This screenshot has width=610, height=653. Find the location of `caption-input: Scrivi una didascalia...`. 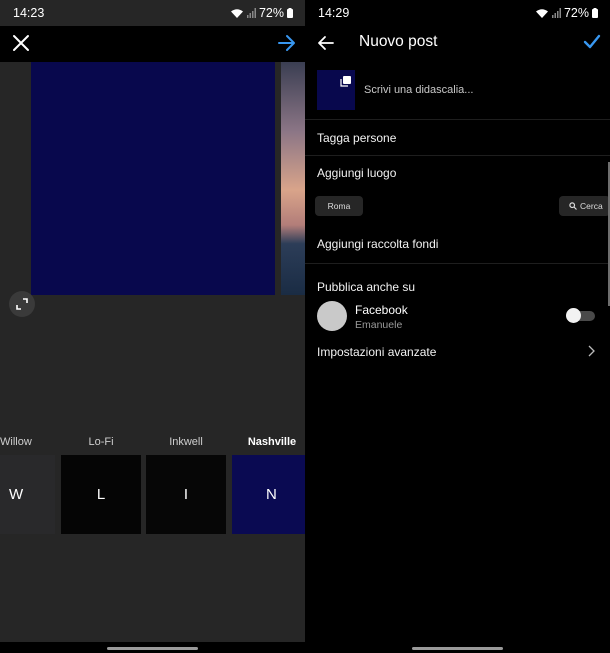

caption-input: Scrivi una didascalia... is located at coordinates (418, 90).